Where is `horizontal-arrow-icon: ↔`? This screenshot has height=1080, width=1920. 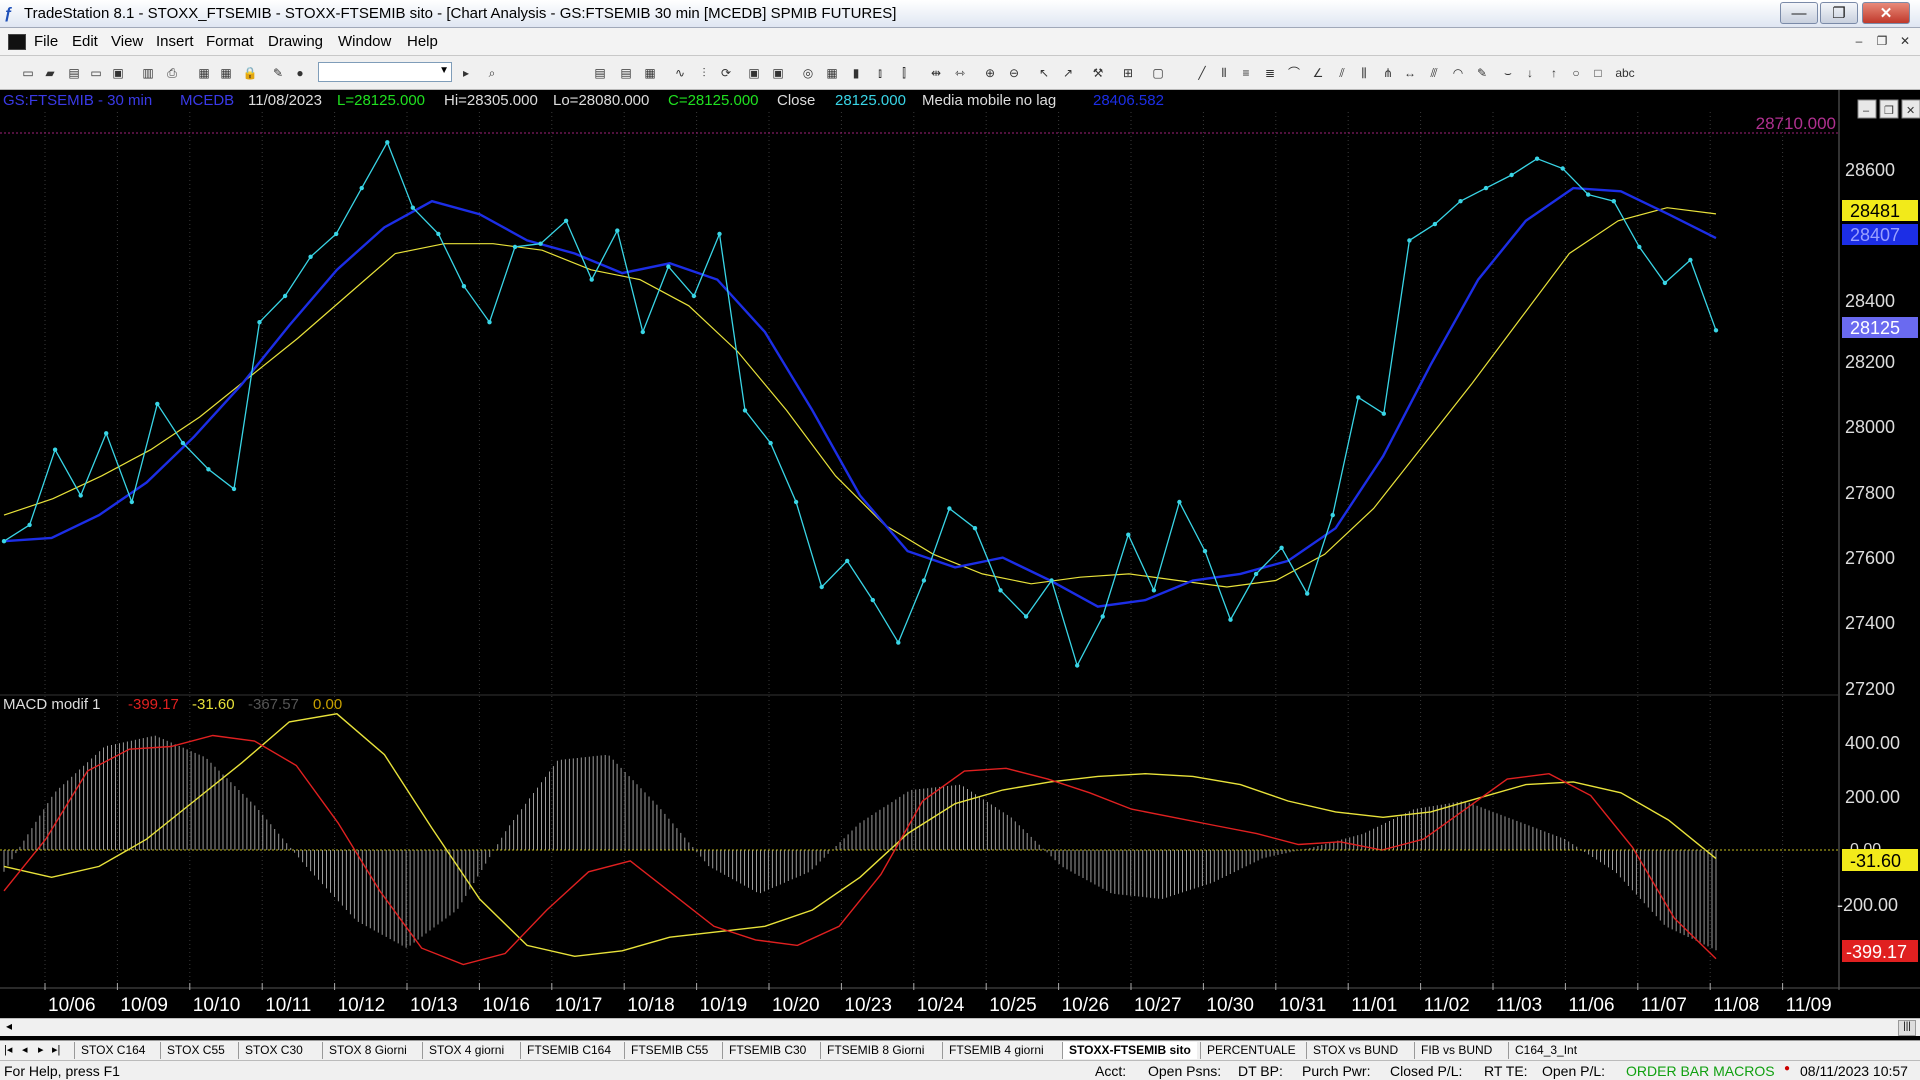
horizontal-arrow-icon: ↔ is located at coordinates (1410, 73).